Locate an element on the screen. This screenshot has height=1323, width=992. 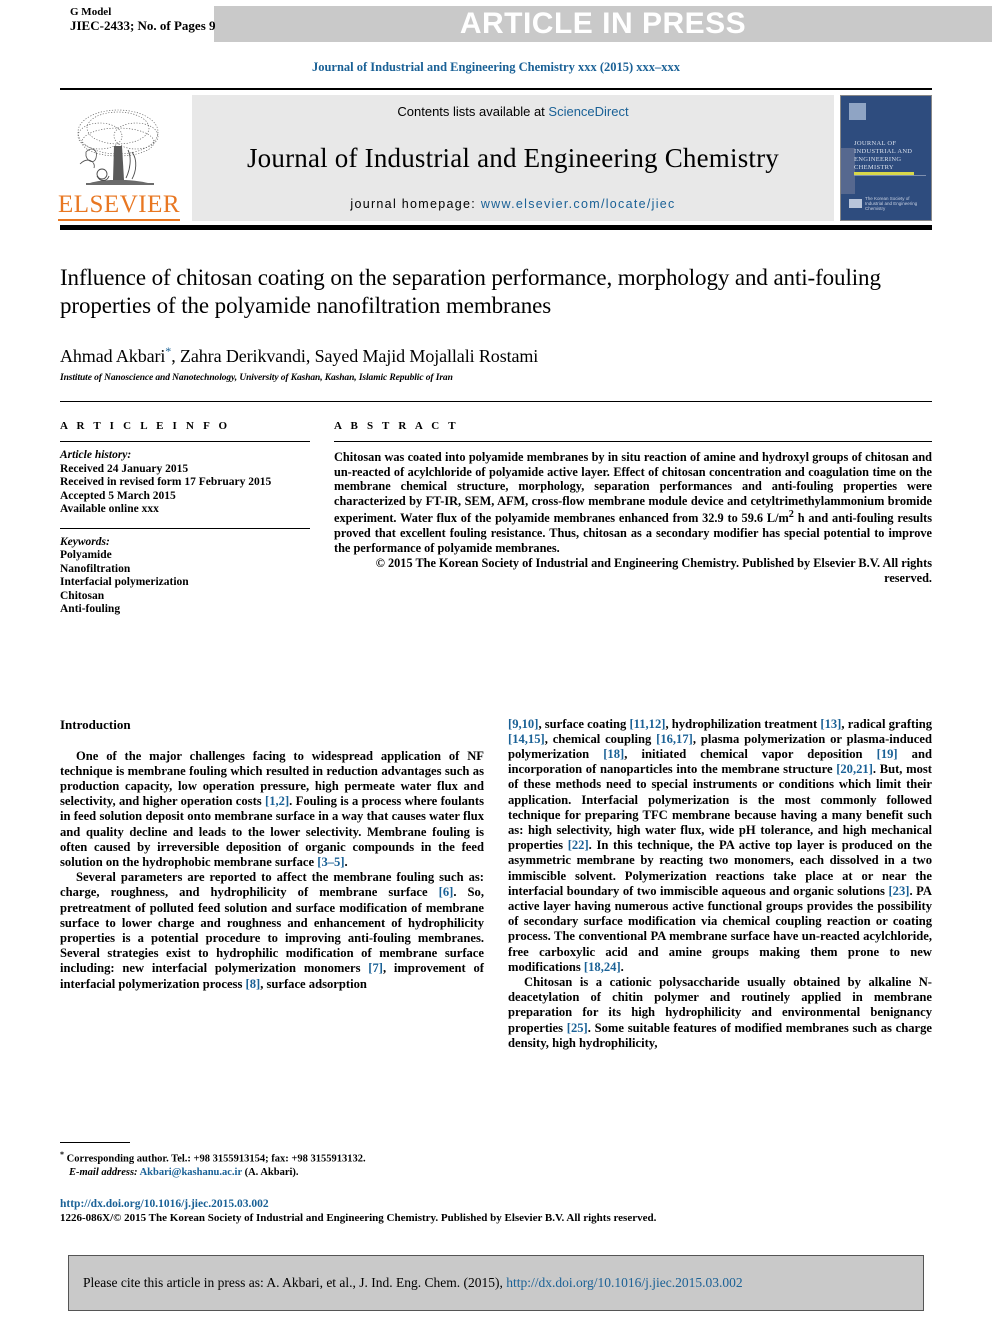
keyword-item: Polyamide is located at coordinates (86, 555).